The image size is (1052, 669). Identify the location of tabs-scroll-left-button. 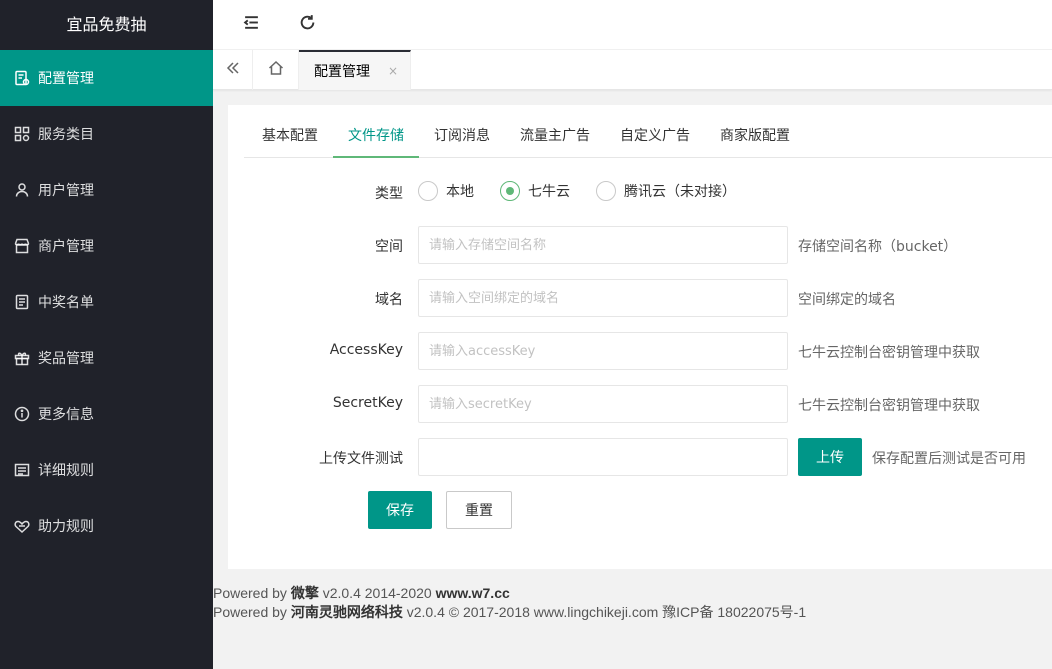
(233, 70).